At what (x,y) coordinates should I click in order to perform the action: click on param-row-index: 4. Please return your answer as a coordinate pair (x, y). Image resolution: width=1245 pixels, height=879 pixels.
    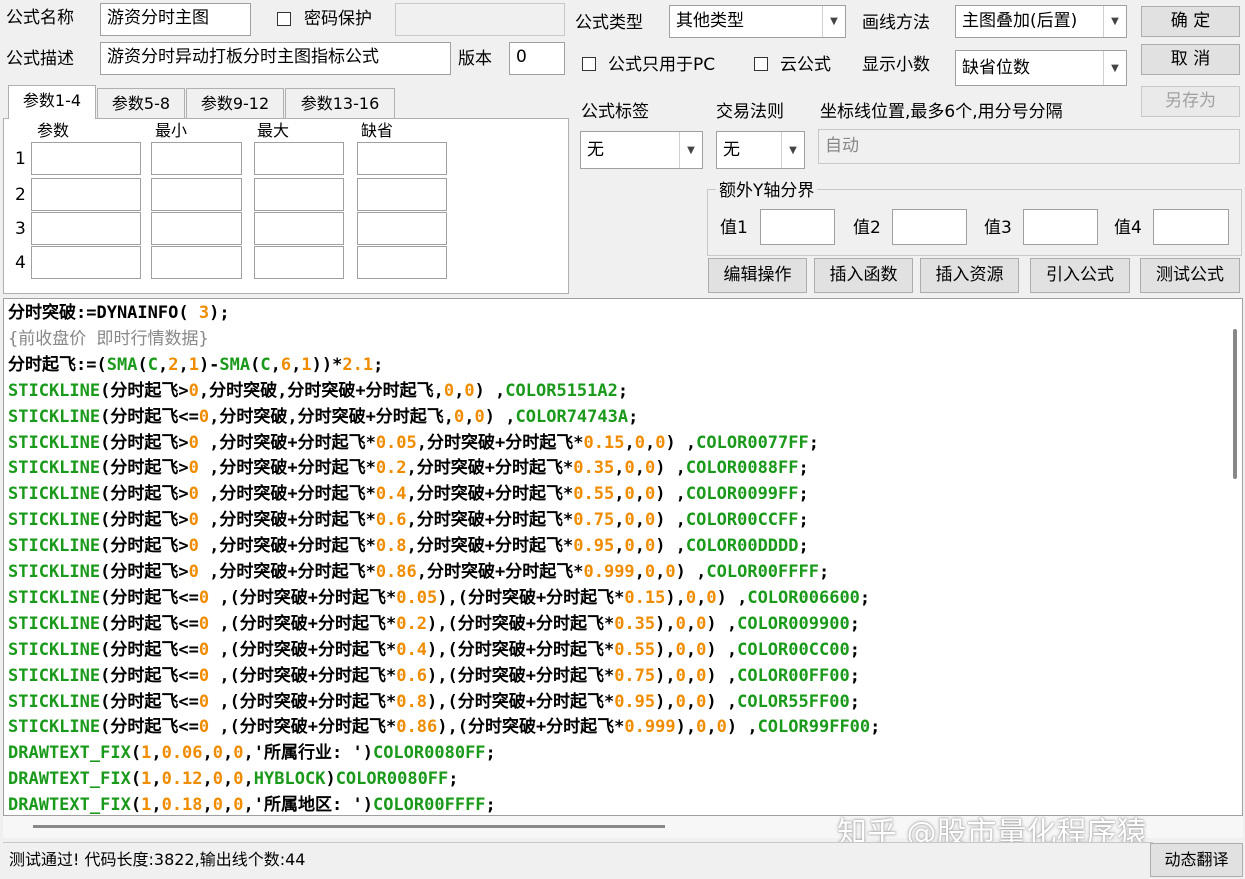
    Looking at the image, I should click on (20, 263).